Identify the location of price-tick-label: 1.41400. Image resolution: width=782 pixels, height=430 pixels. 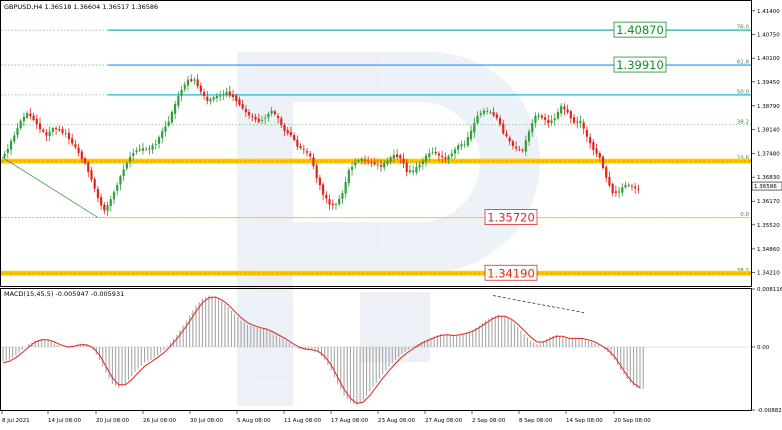
(768, 12).